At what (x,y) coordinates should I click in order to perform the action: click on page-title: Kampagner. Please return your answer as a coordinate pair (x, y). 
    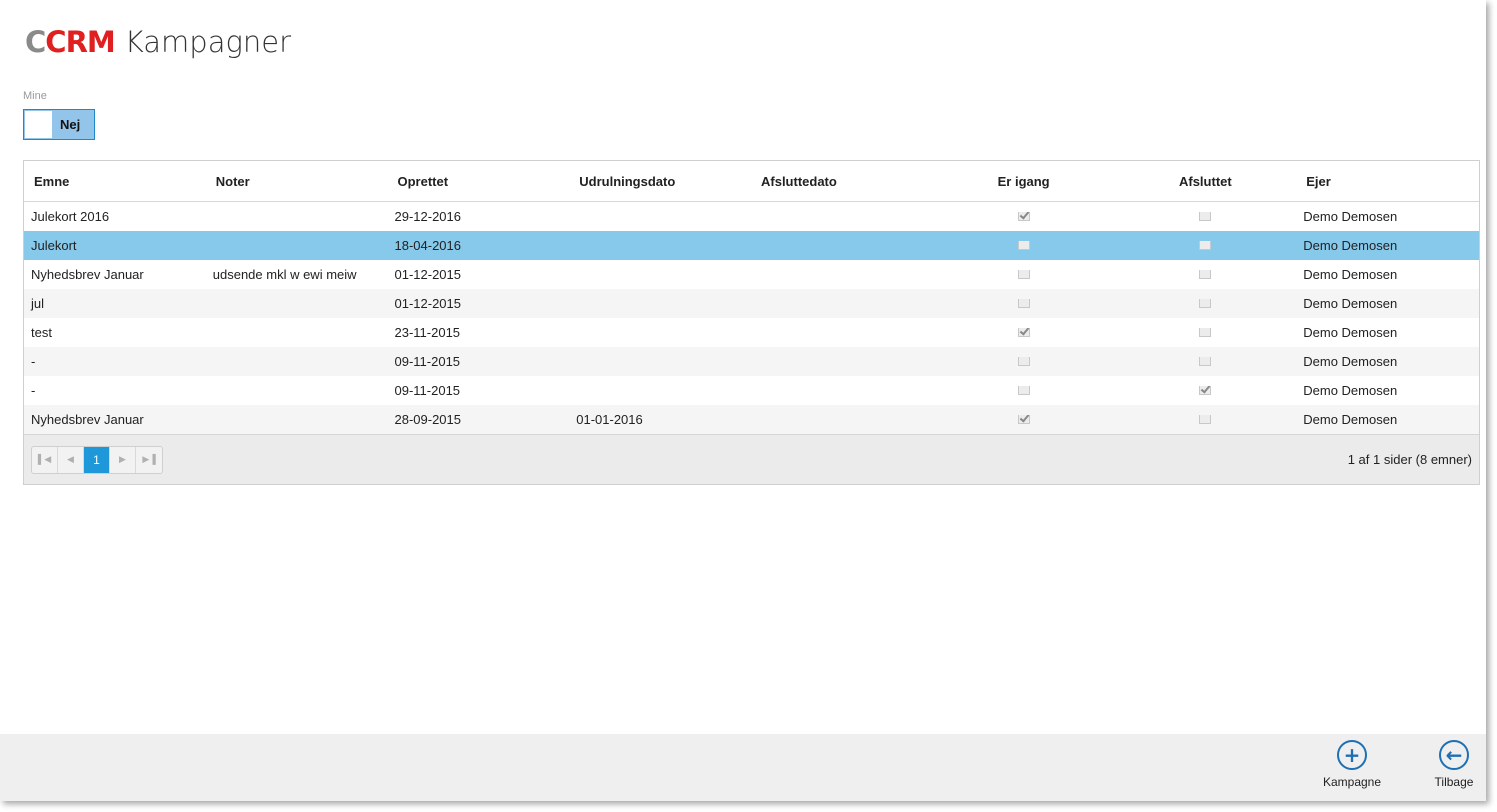
    Looking at the image, I should click on (208, 41).